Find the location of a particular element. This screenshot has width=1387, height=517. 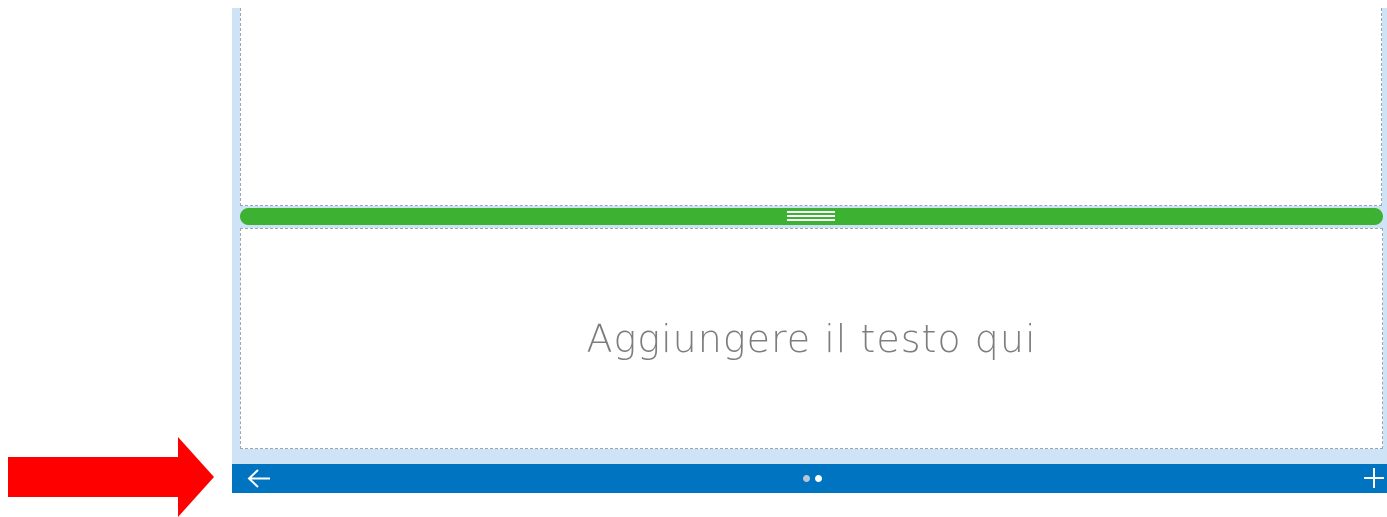

add-page-button is located at coordinates (1374, 478).